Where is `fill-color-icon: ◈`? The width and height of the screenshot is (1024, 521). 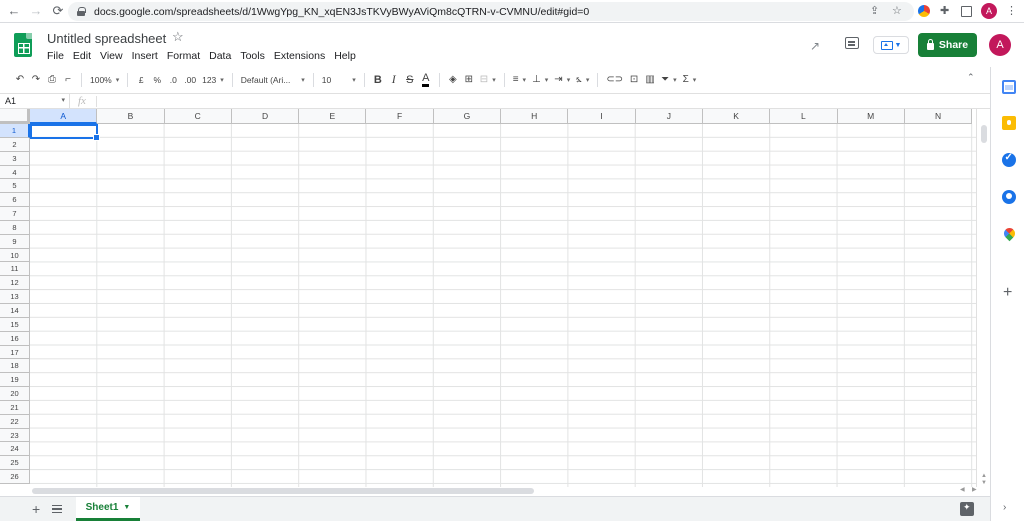
fill-color-icon: ◈ is located at coordinates (453, 80).